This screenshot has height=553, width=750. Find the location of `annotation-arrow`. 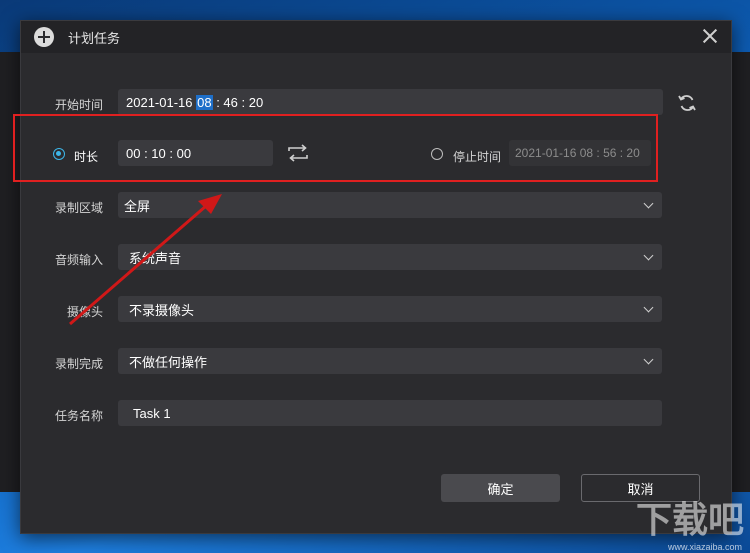

annotation-arrow is located at coordinates (145, 260).